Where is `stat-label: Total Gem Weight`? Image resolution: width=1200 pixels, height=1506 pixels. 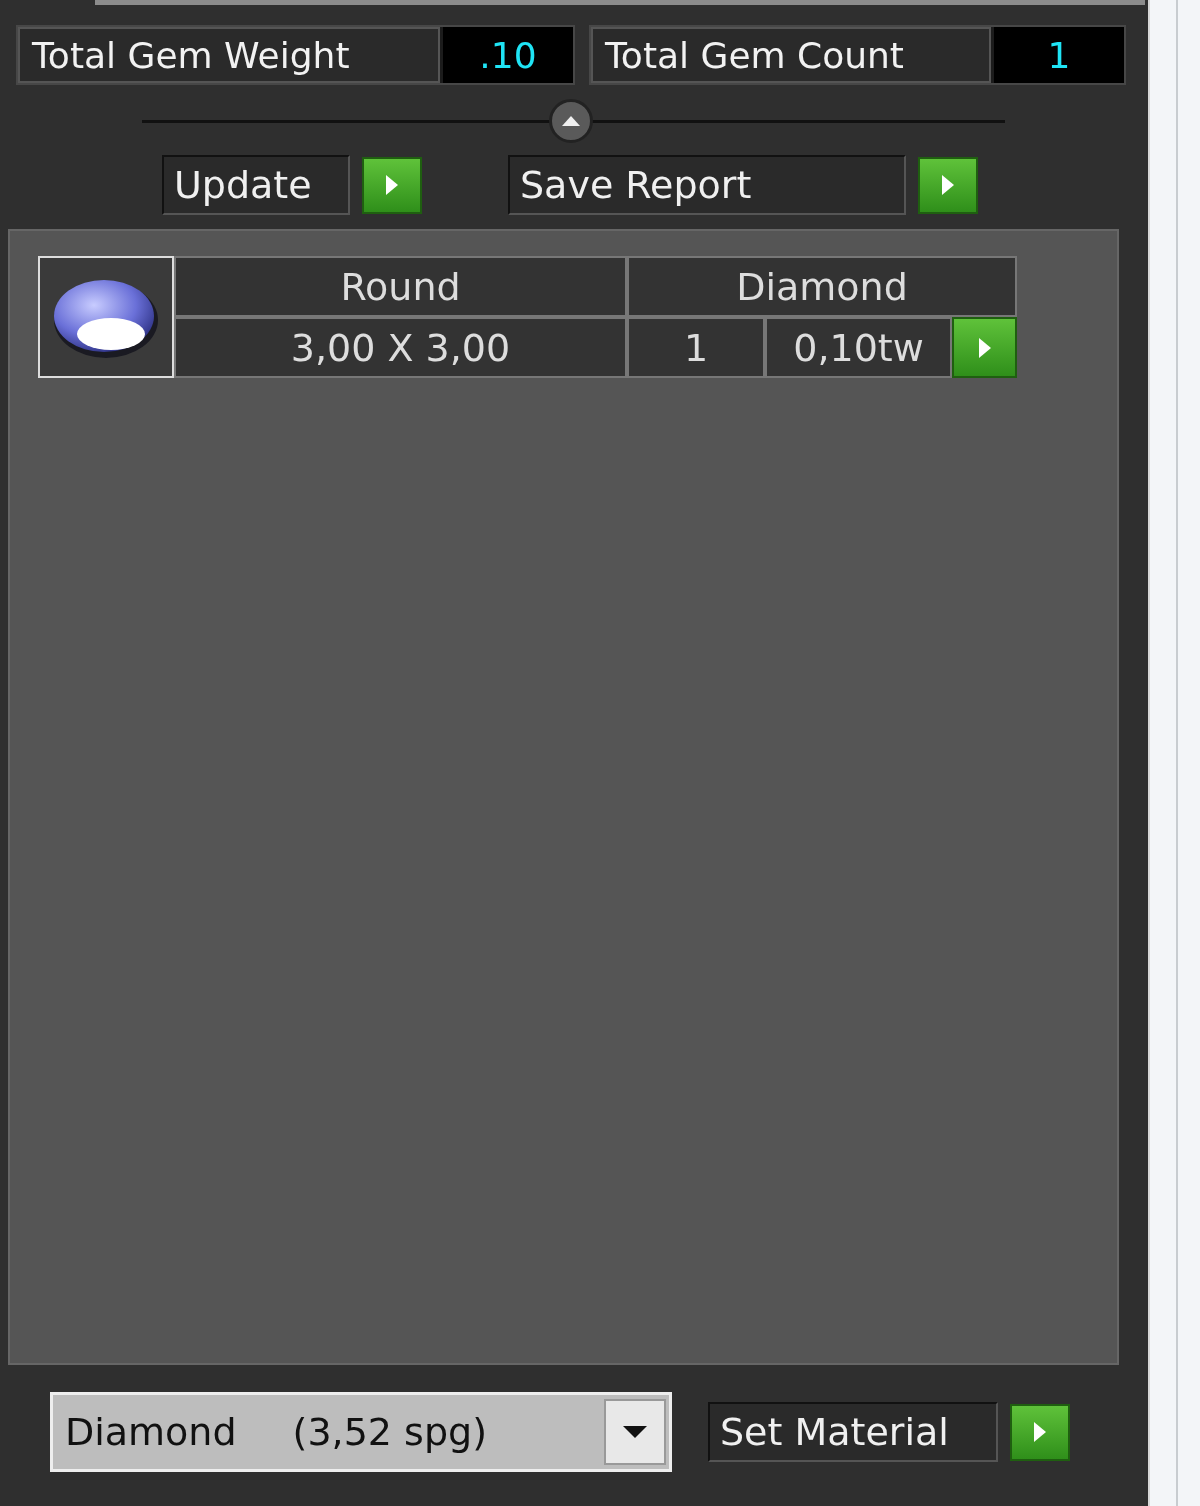 stat-label: Total Gem Weight is located at coordinates (229, 55).